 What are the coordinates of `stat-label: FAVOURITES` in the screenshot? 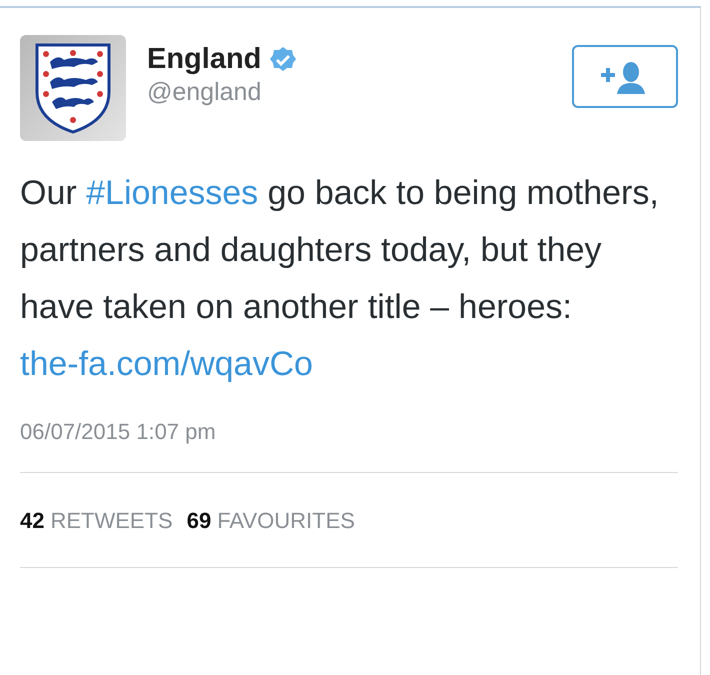 It's located at (286, 520).